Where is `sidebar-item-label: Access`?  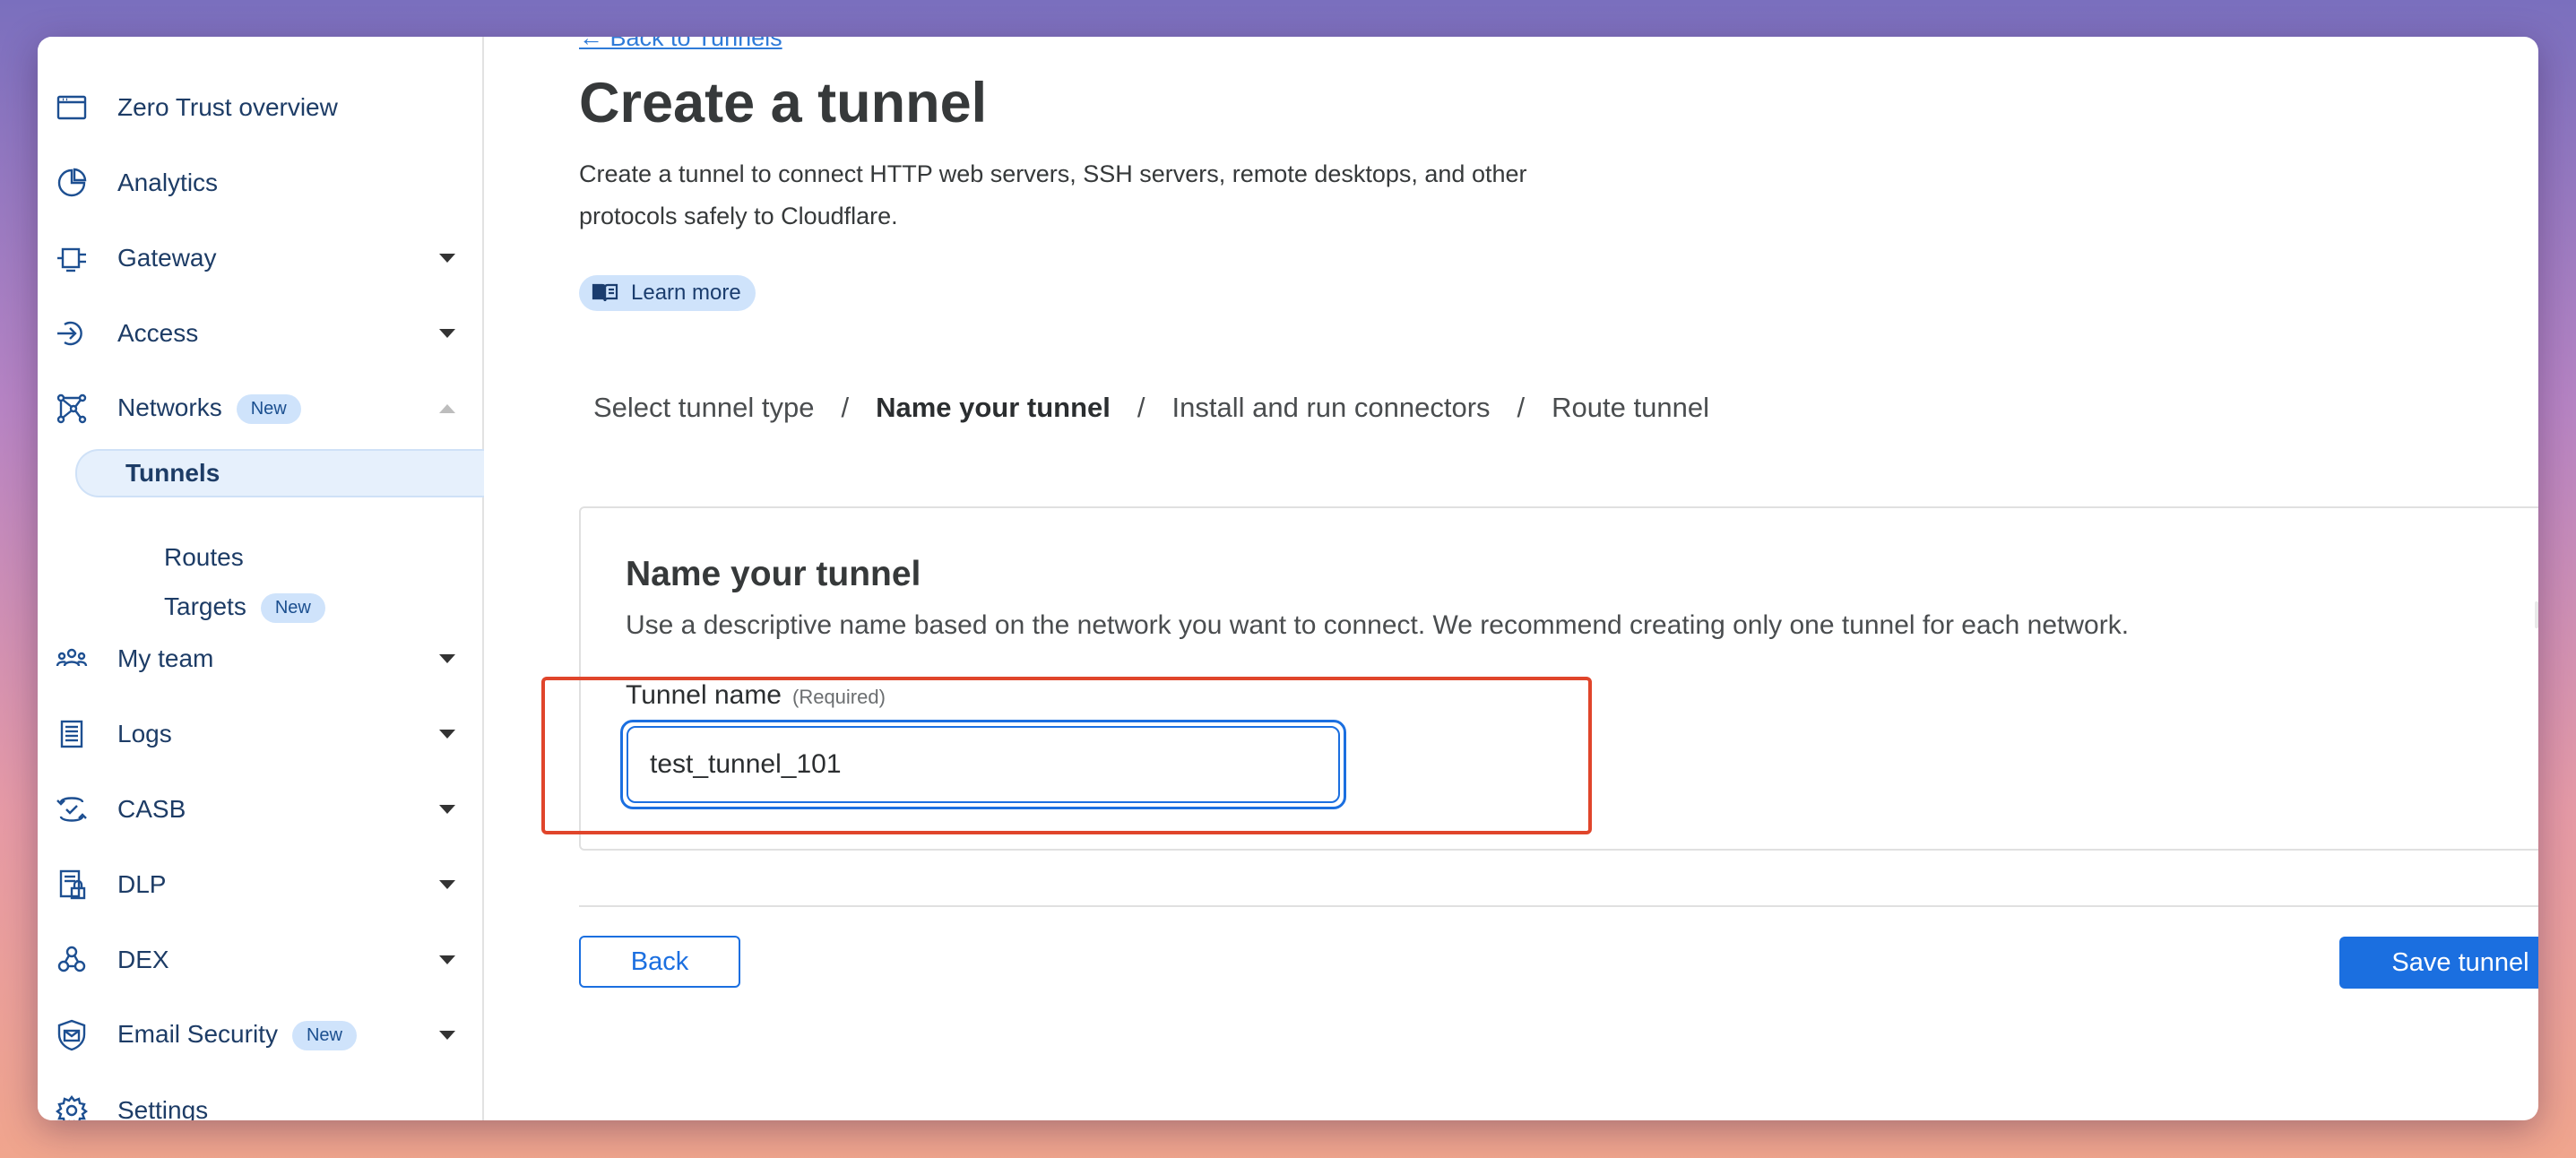
sidebar-item-label: Access is located at coordinates (158, 333).